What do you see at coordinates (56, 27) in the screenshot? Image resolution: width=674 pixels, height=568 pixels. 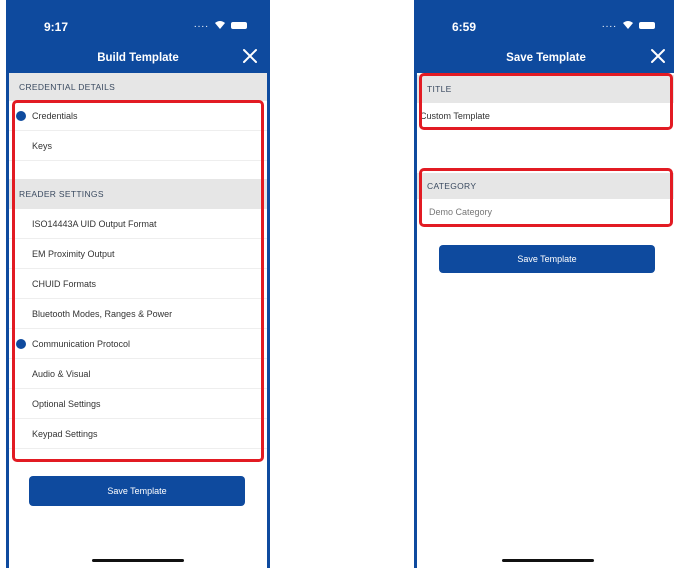 I see `status-time: 9:17` at bounding box center [56, 27].